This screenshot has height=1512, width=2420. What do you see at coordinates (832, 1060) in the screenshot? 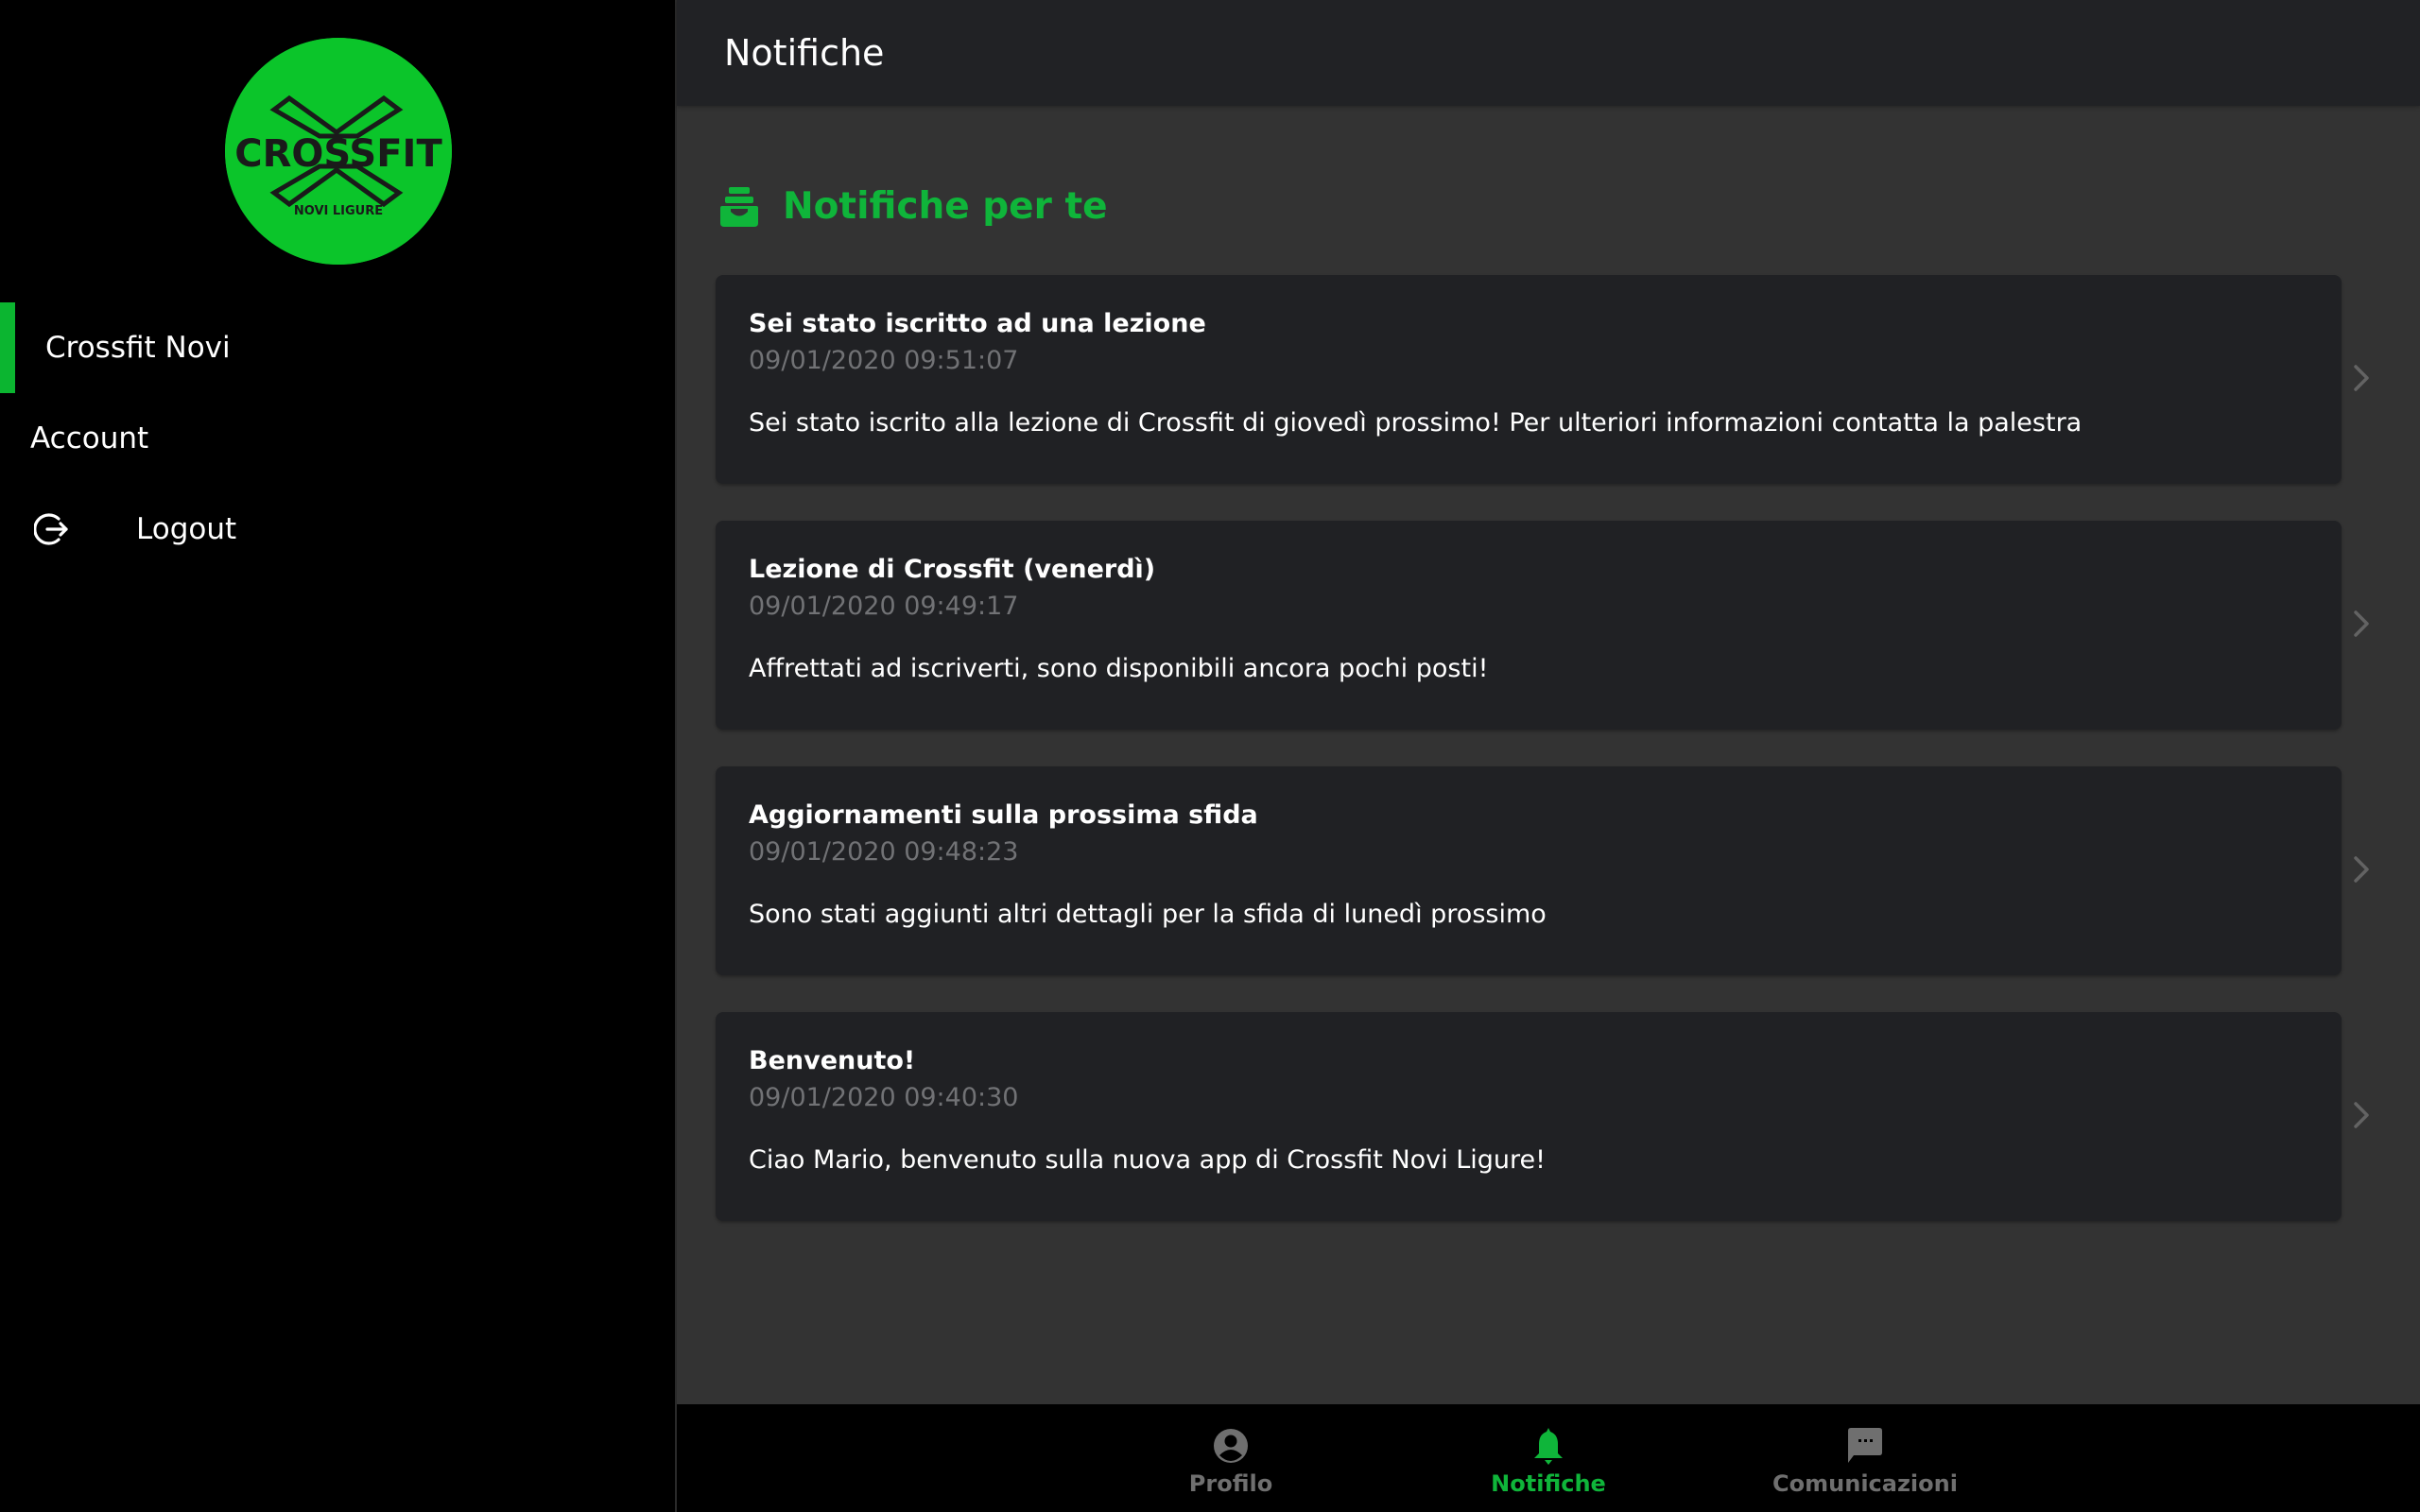
I see `notification-title: Benvenuto!` at bounding box center [832, 1060].